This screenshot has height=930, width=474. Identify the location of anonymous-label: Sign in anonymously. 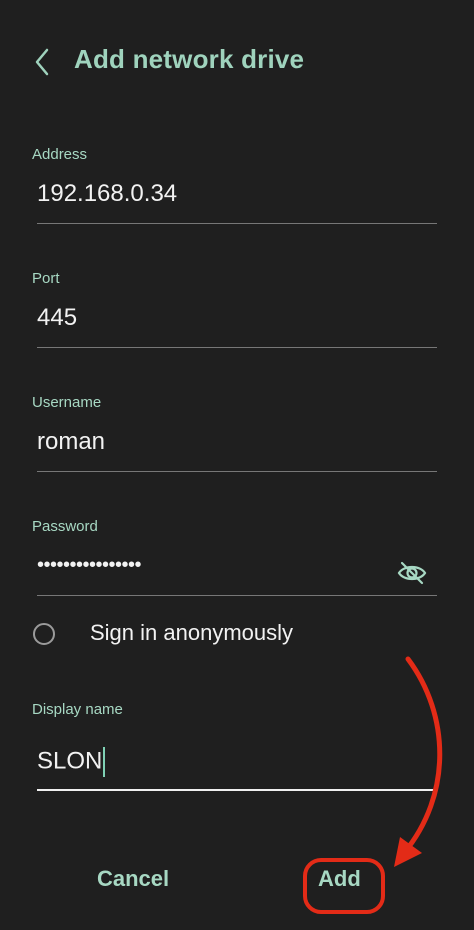
(192, 632).